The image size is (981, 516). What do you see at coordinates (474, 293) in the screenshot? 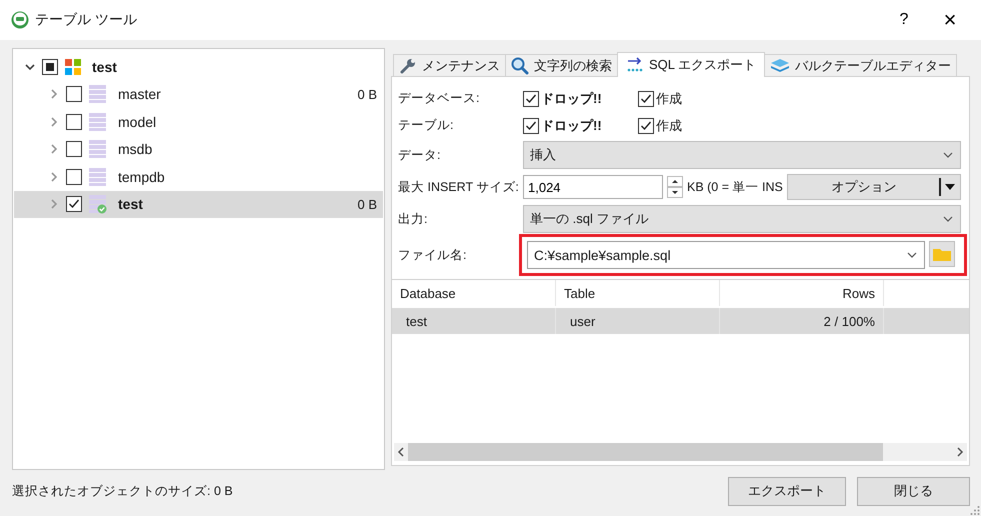
I see `column-header: Database` at bounding box center [474, 293].